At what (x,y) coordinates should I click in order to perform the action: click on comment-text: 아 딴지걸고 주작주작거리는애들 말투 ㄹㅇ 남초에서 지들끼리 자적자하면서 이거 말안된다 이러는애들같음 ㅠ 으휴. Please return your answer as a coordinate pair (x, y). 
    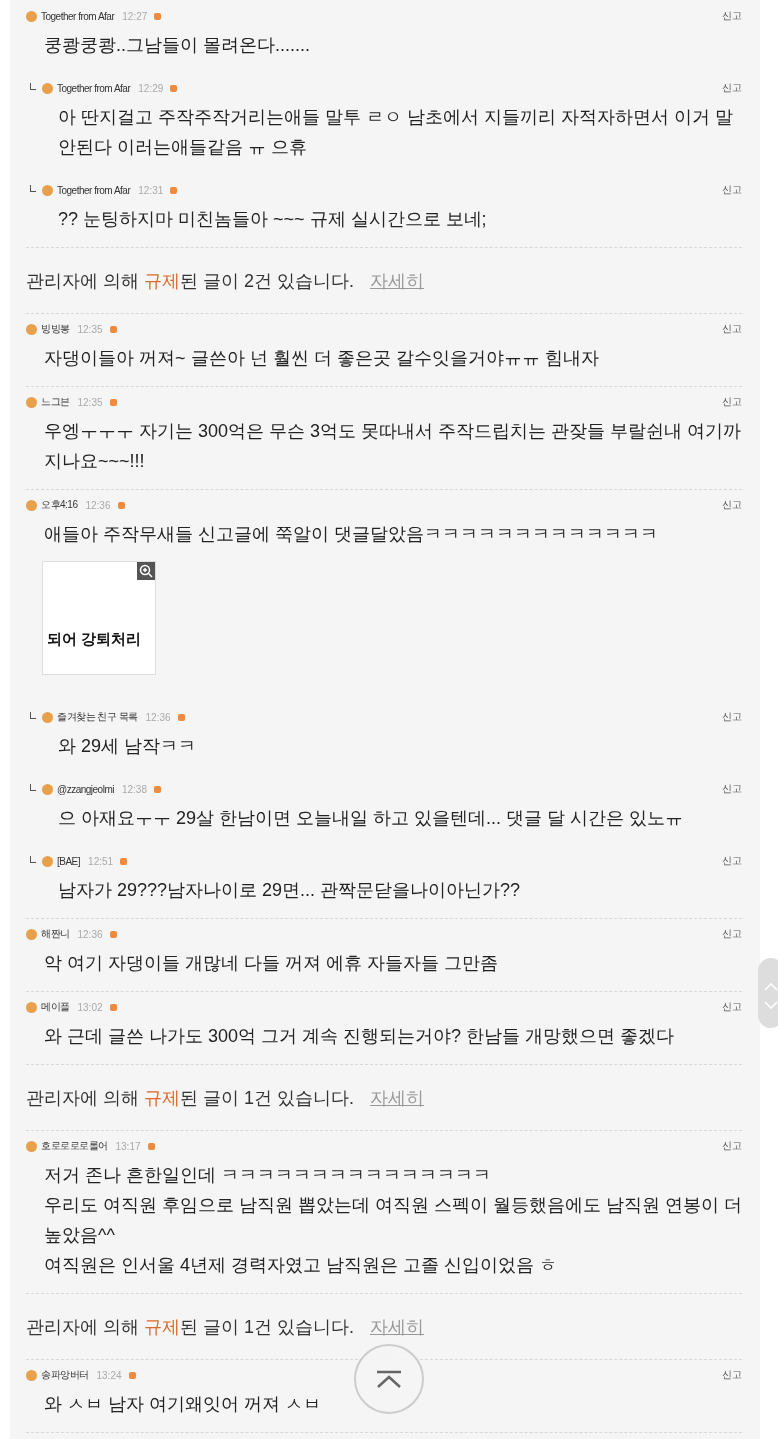
    Looking at the image, I should click on (396, 132).